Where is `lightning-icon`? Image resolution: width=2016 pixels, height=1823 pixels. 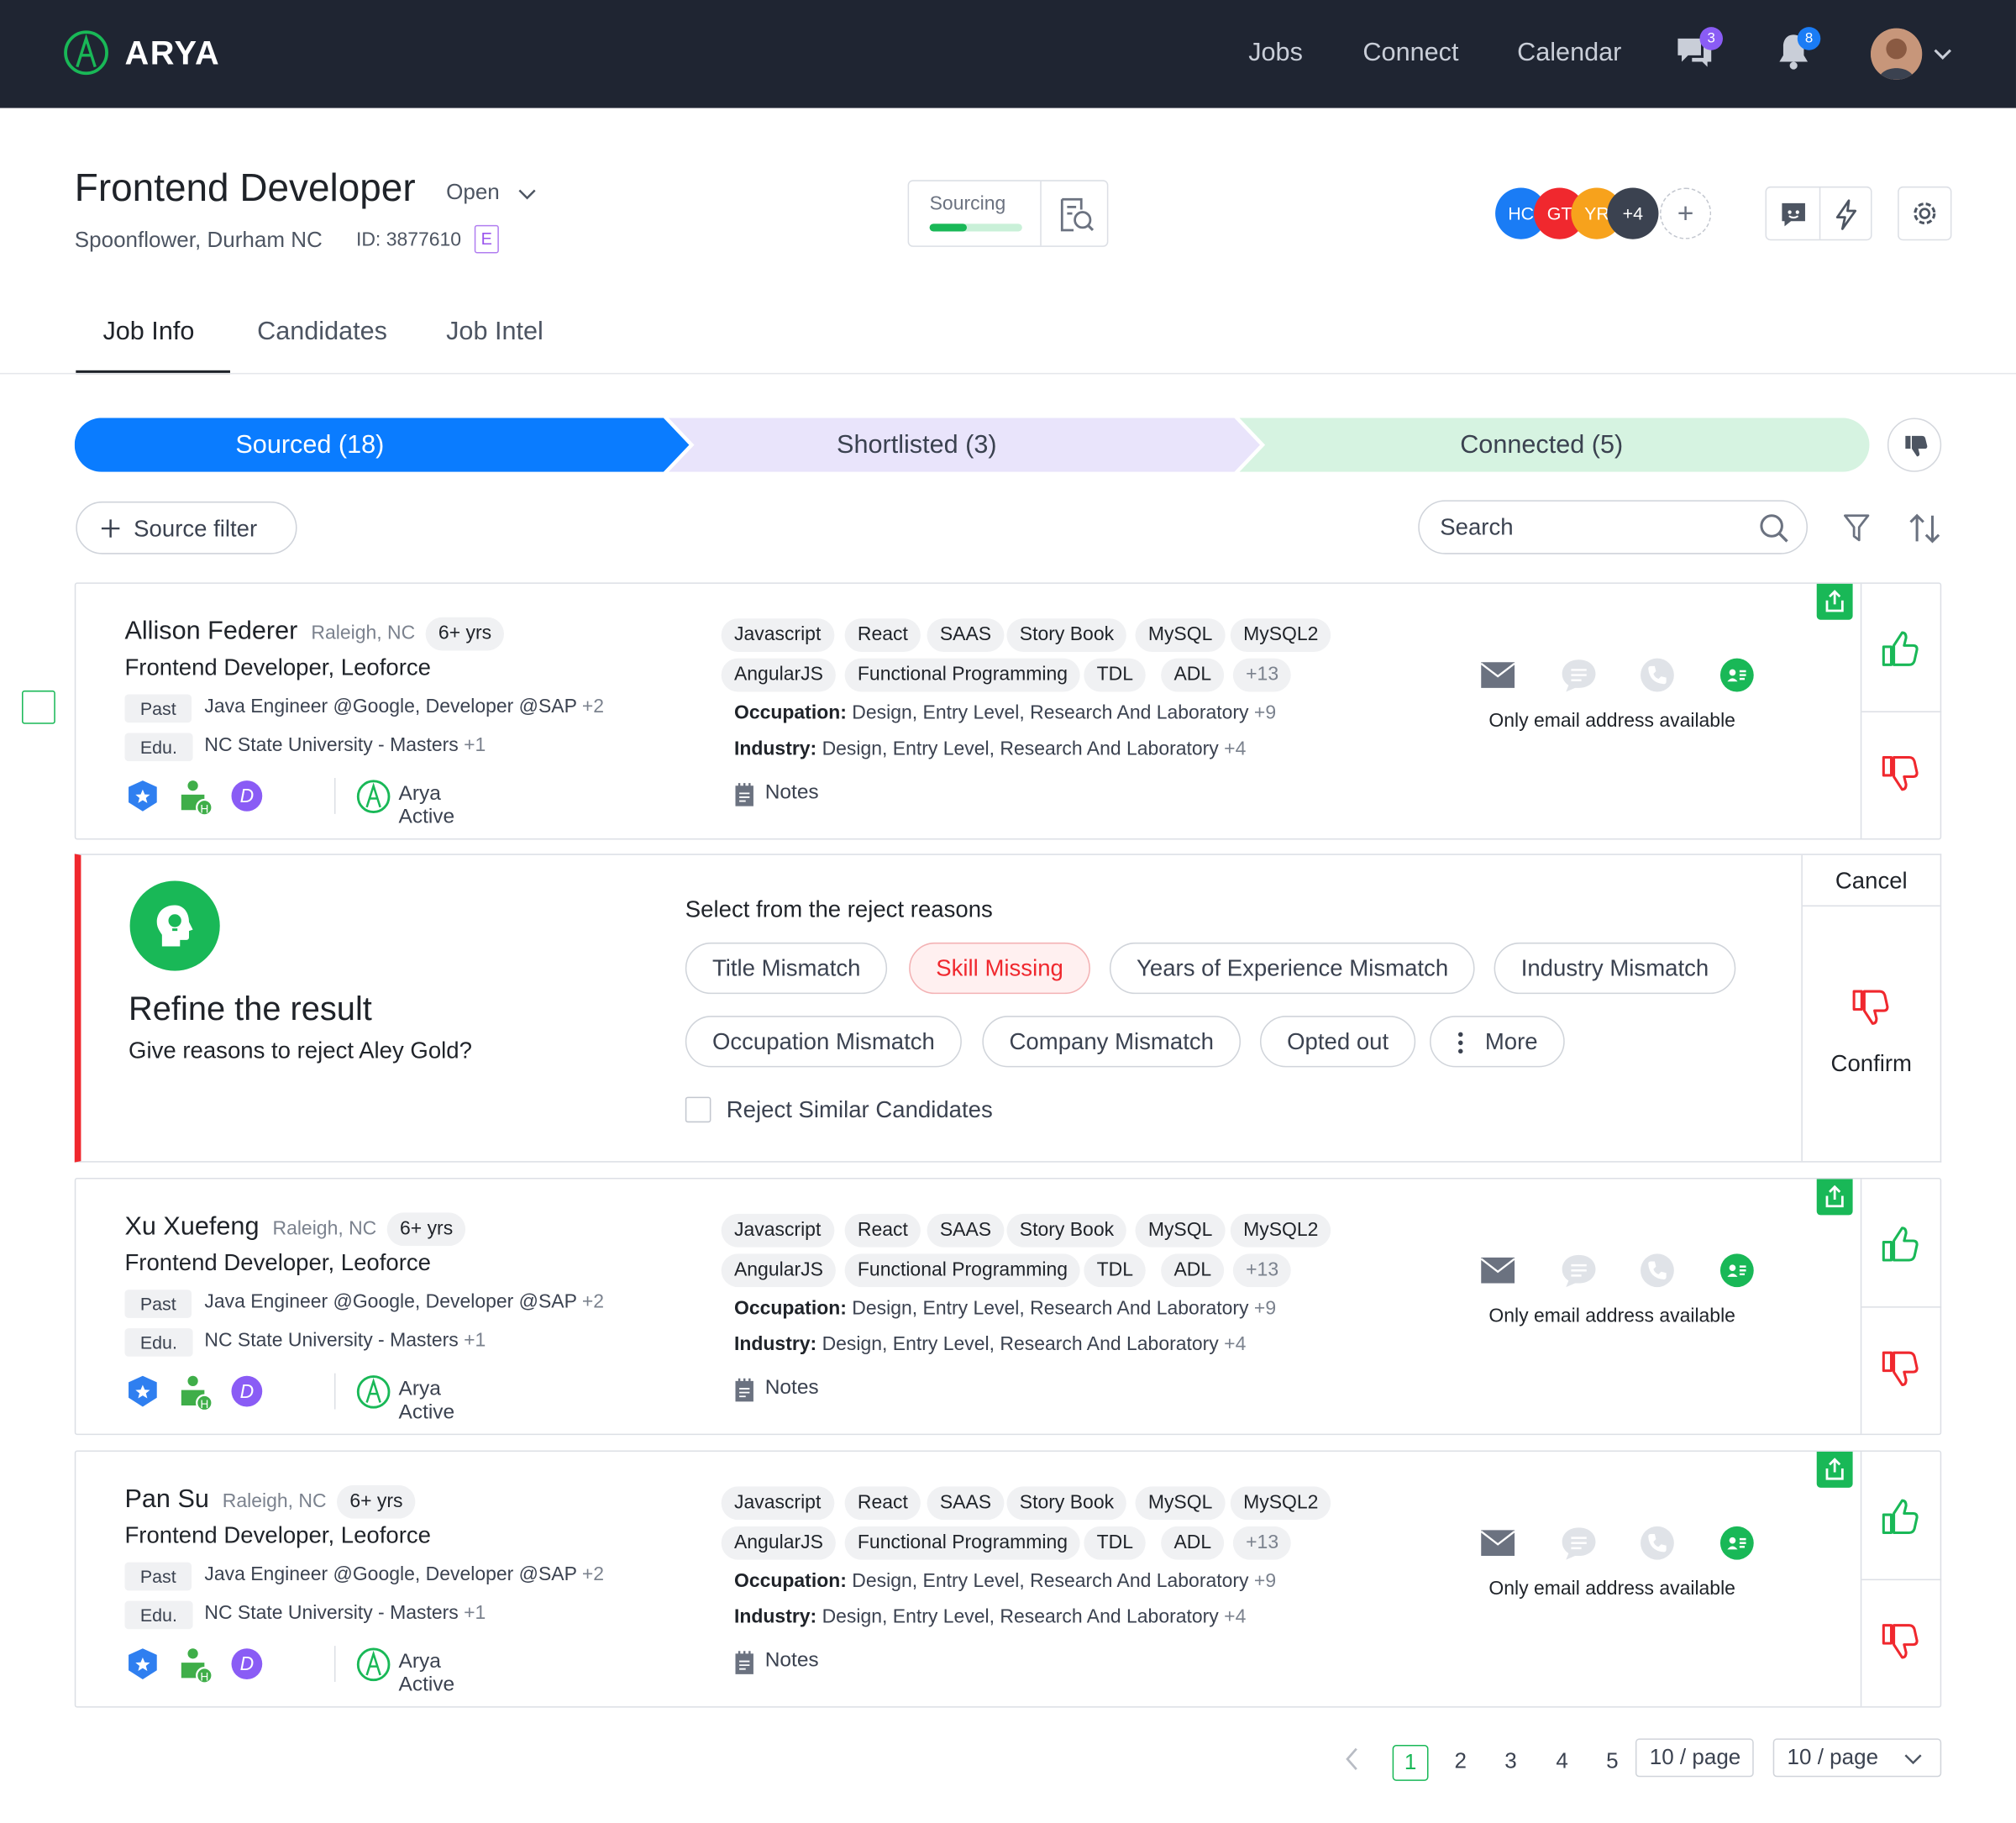
lightning-icon is located at coordinates (1846, 215).